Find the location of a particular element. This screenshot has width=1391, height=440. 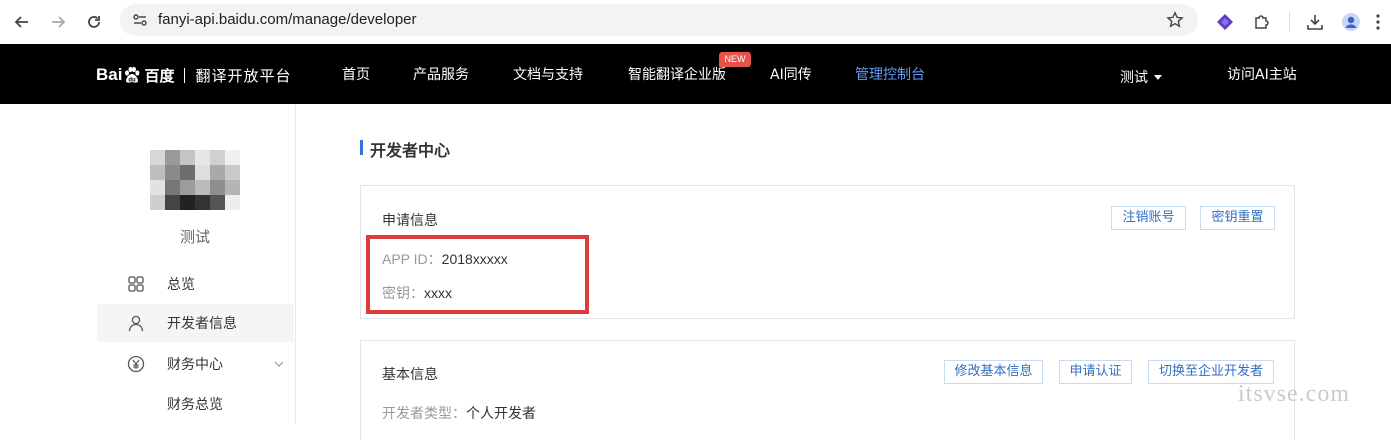

star-icon is located at coordinates (1175, 20).